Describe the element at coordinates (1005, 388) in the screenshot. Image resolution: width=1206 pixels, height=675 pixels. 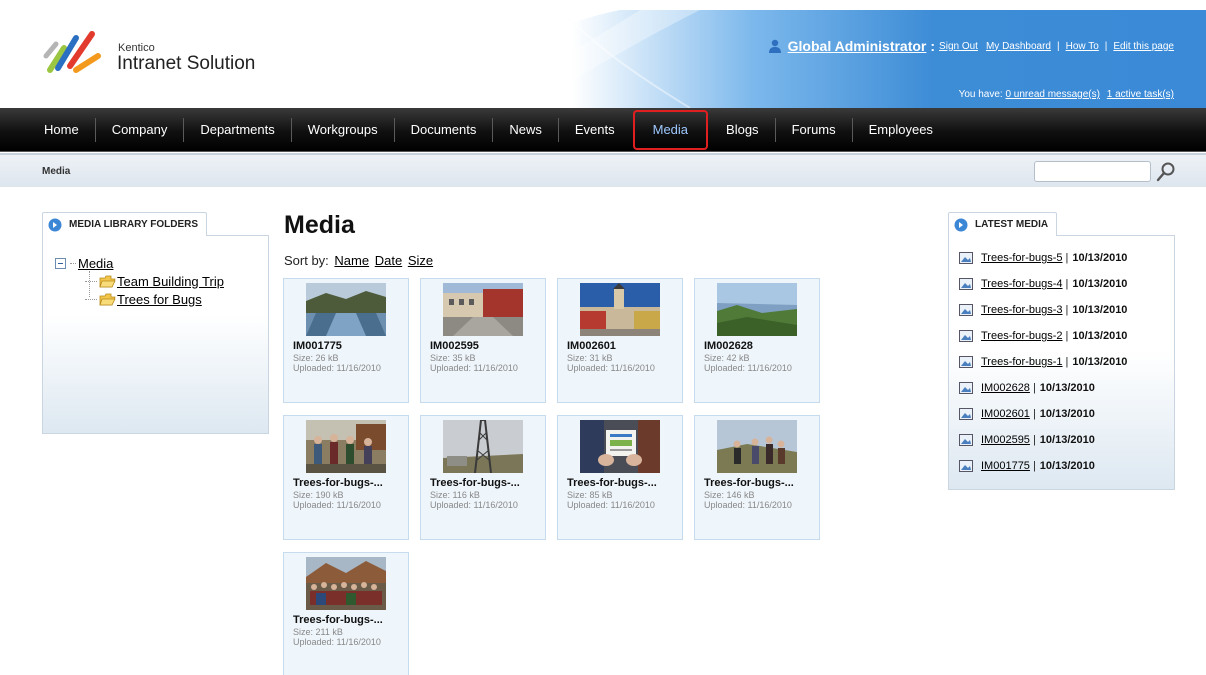
I see `latest-media-link: IM002628` at that location.